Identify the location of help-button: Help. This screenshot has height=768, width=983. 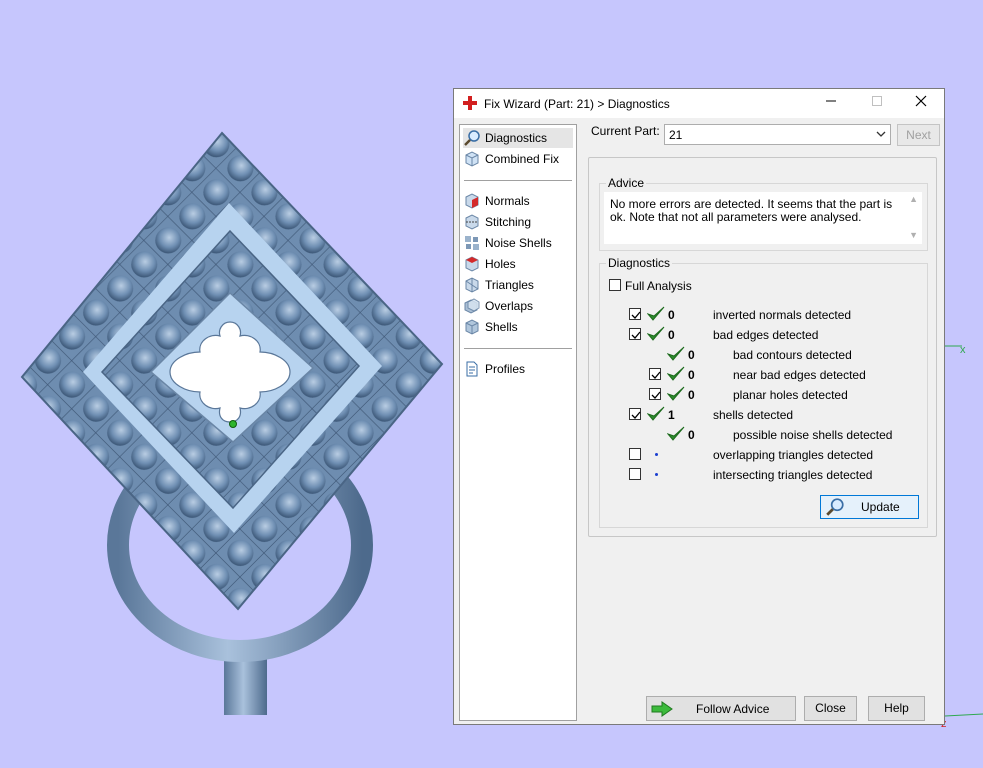
(896, 708).